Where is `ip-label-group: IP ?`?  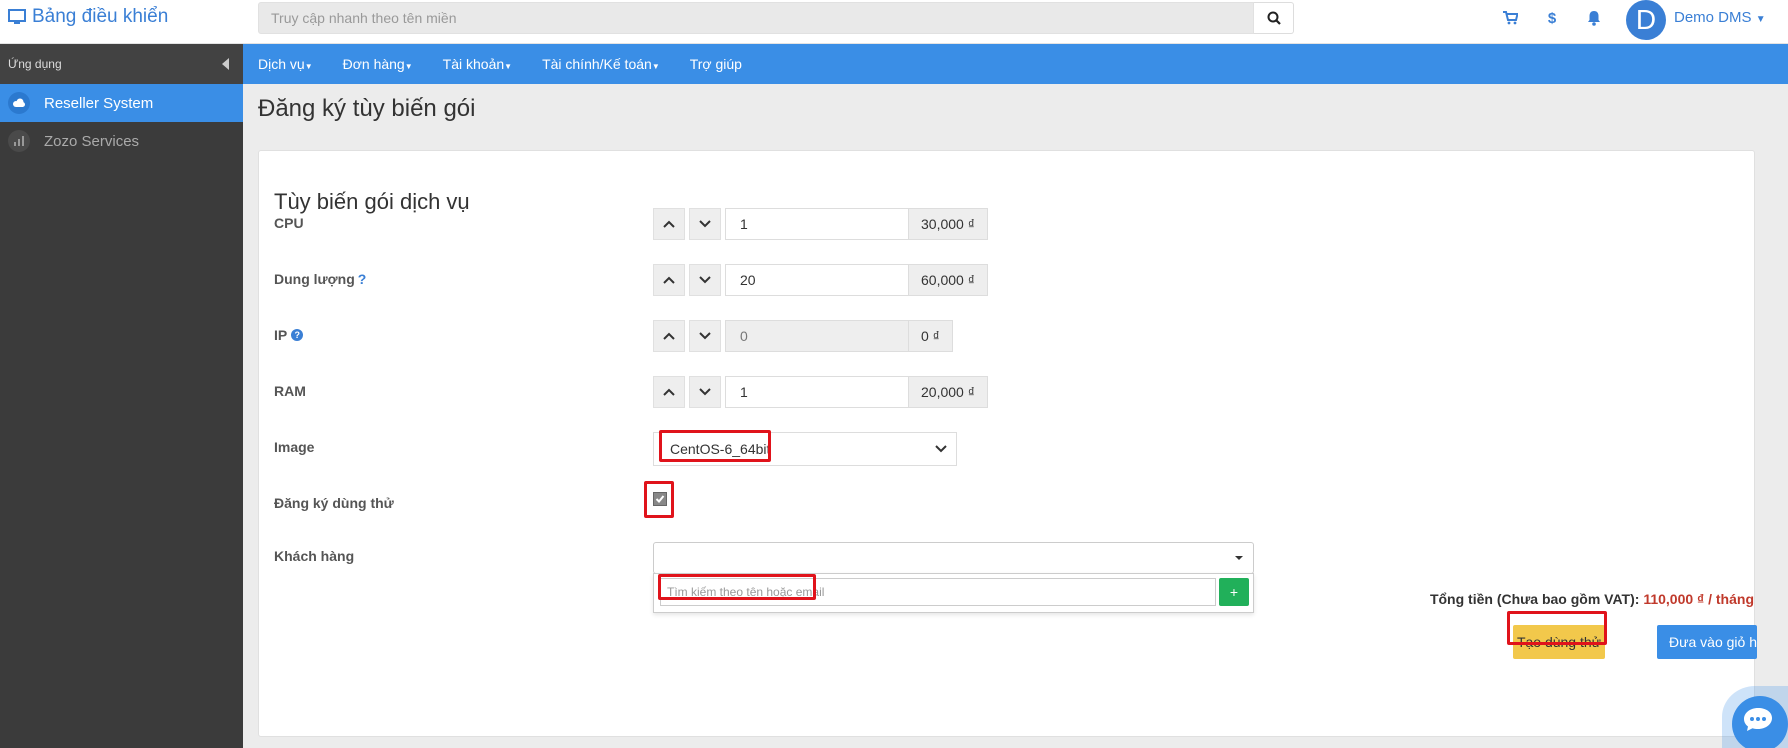 ip-label-group: IP ? is located at coordinates (289, 335).